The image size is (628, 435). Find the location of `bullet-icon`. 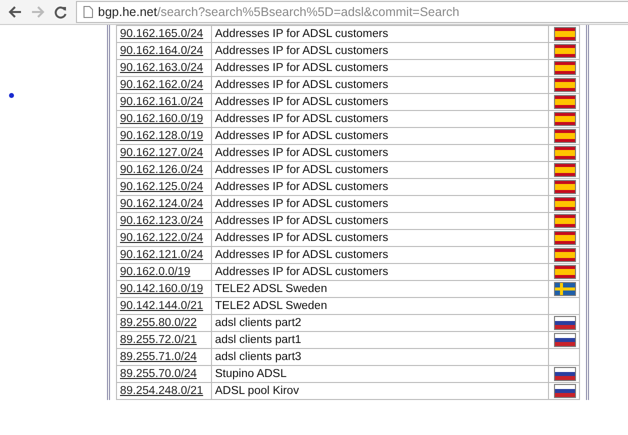

bullet-icon is located at coordinates (11, 95).